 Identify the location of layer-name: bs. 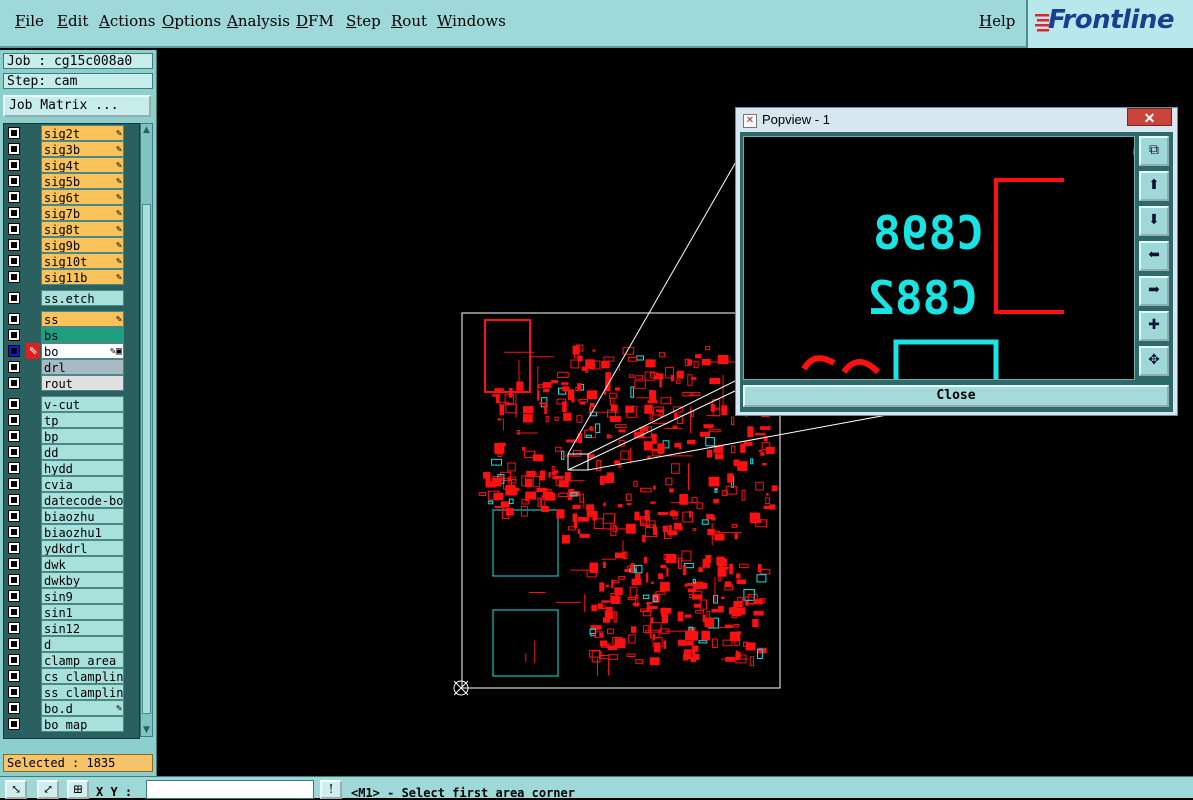
(82, 335).